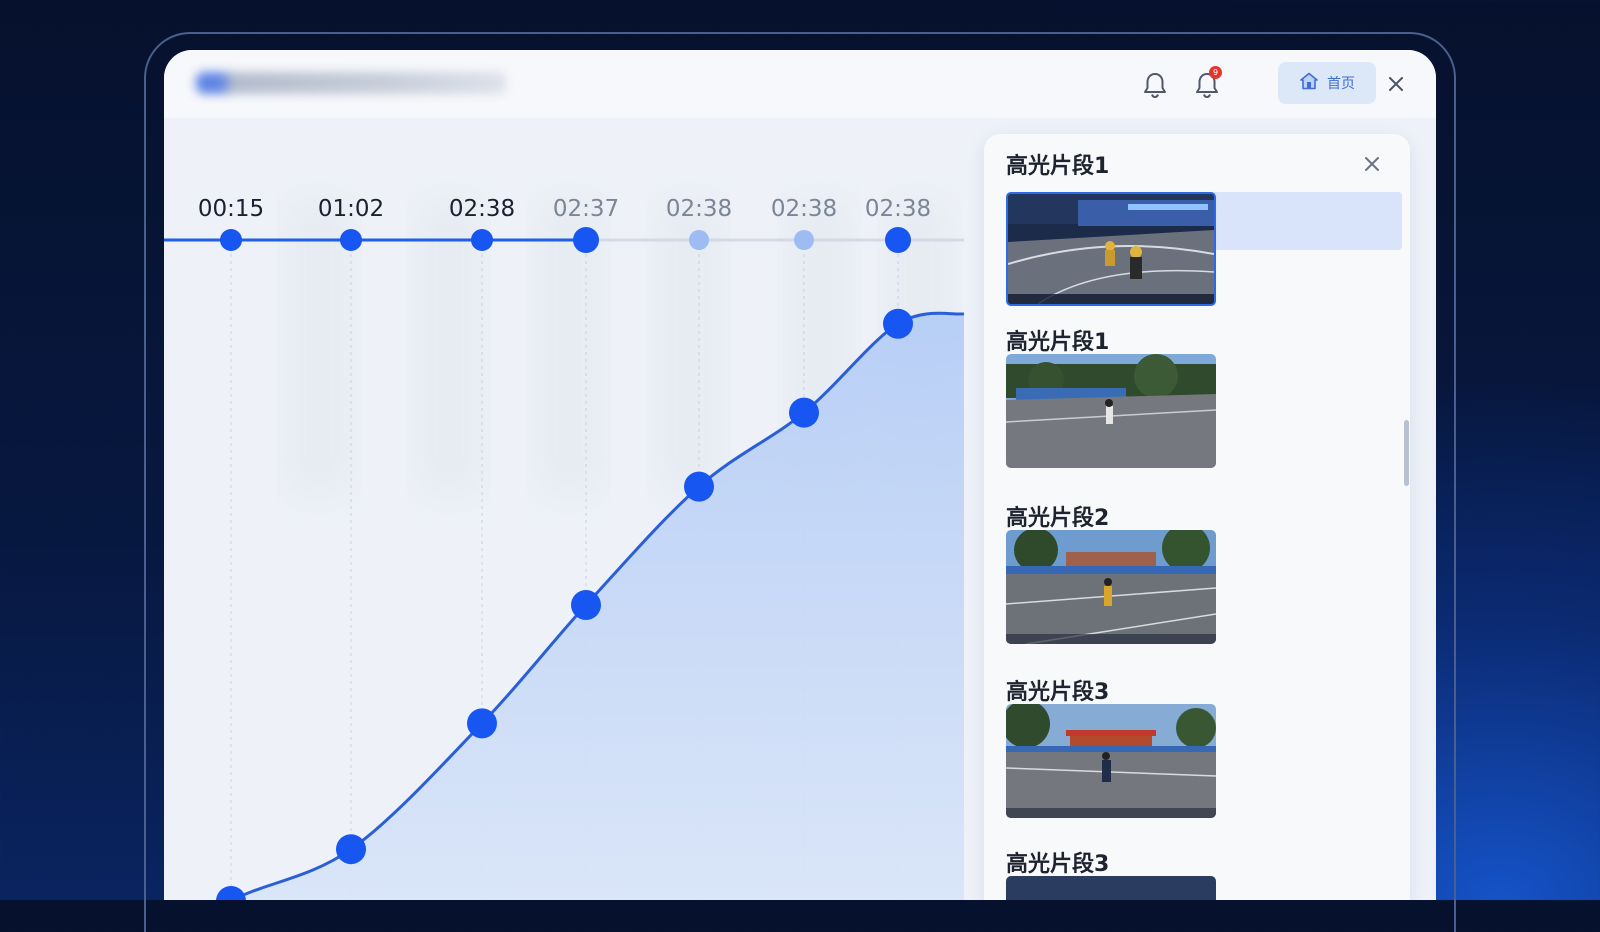  I want to click on home-button: 首页, so click(1327, 83).